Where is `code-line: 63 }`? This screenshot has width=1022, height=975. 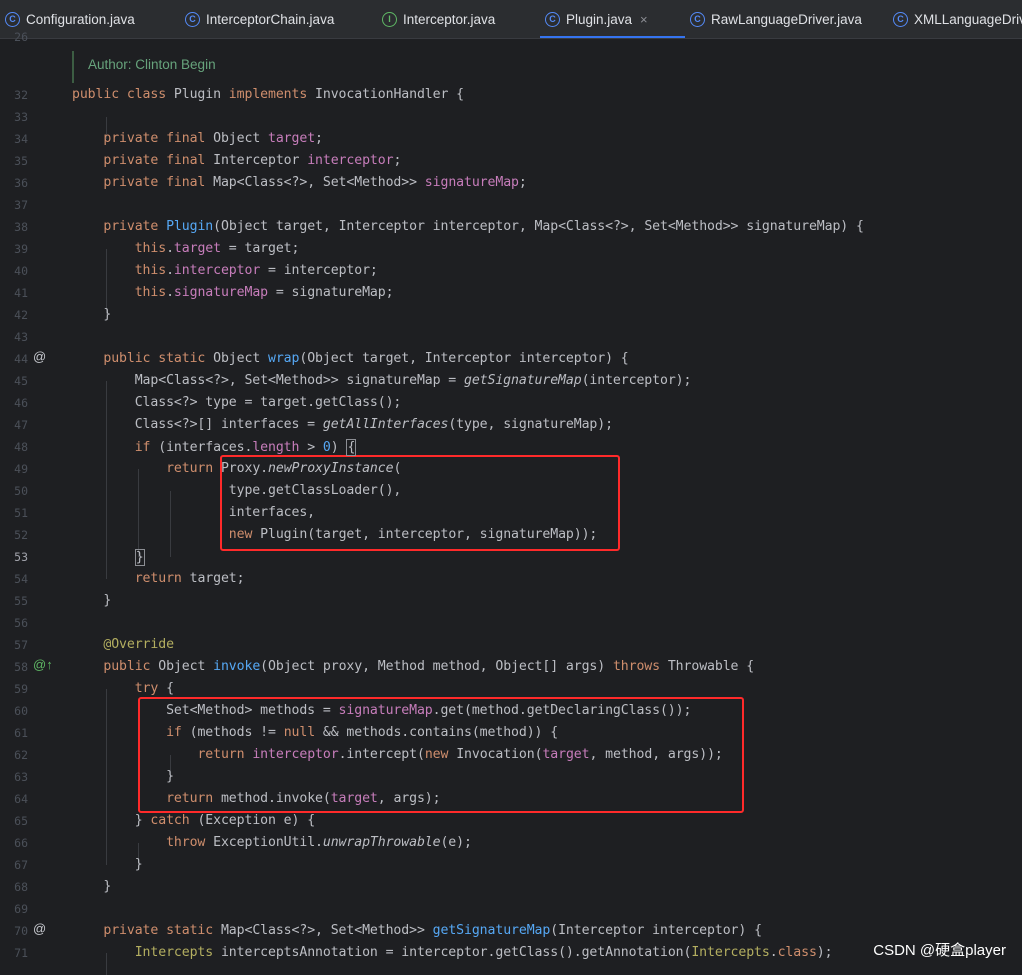 code-line: 63 } is located at coordinates (511, 777).